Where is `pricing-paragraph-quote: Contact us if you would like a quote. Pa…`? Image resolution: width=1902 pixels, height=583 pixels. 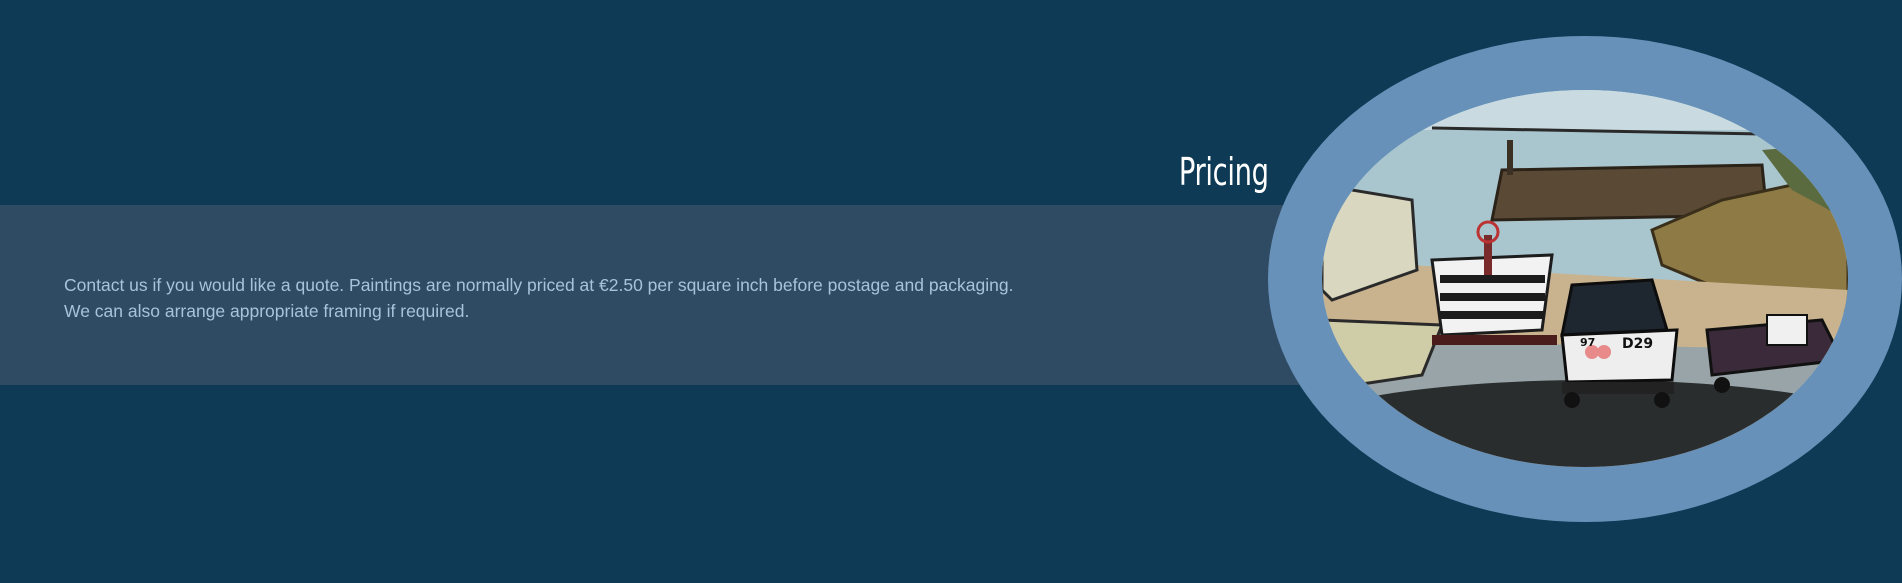 pricing-paragraph-quote: Contact us if you would like a quote. Pa… is located at coordinates (539, 285).